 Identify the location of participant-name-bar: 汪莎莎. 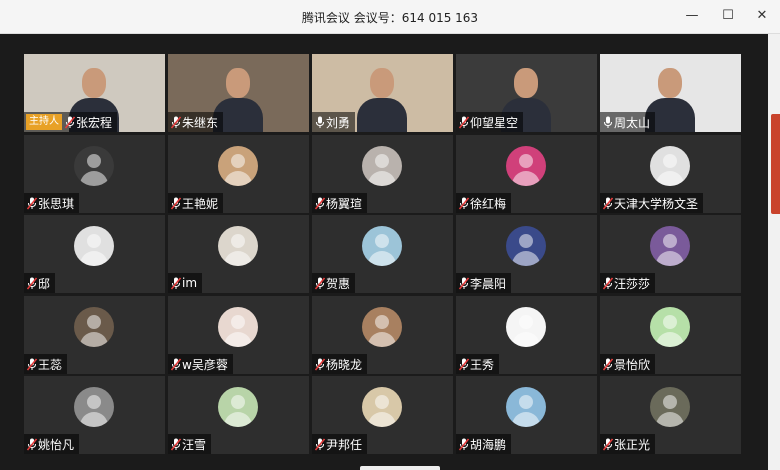
(628, 283).